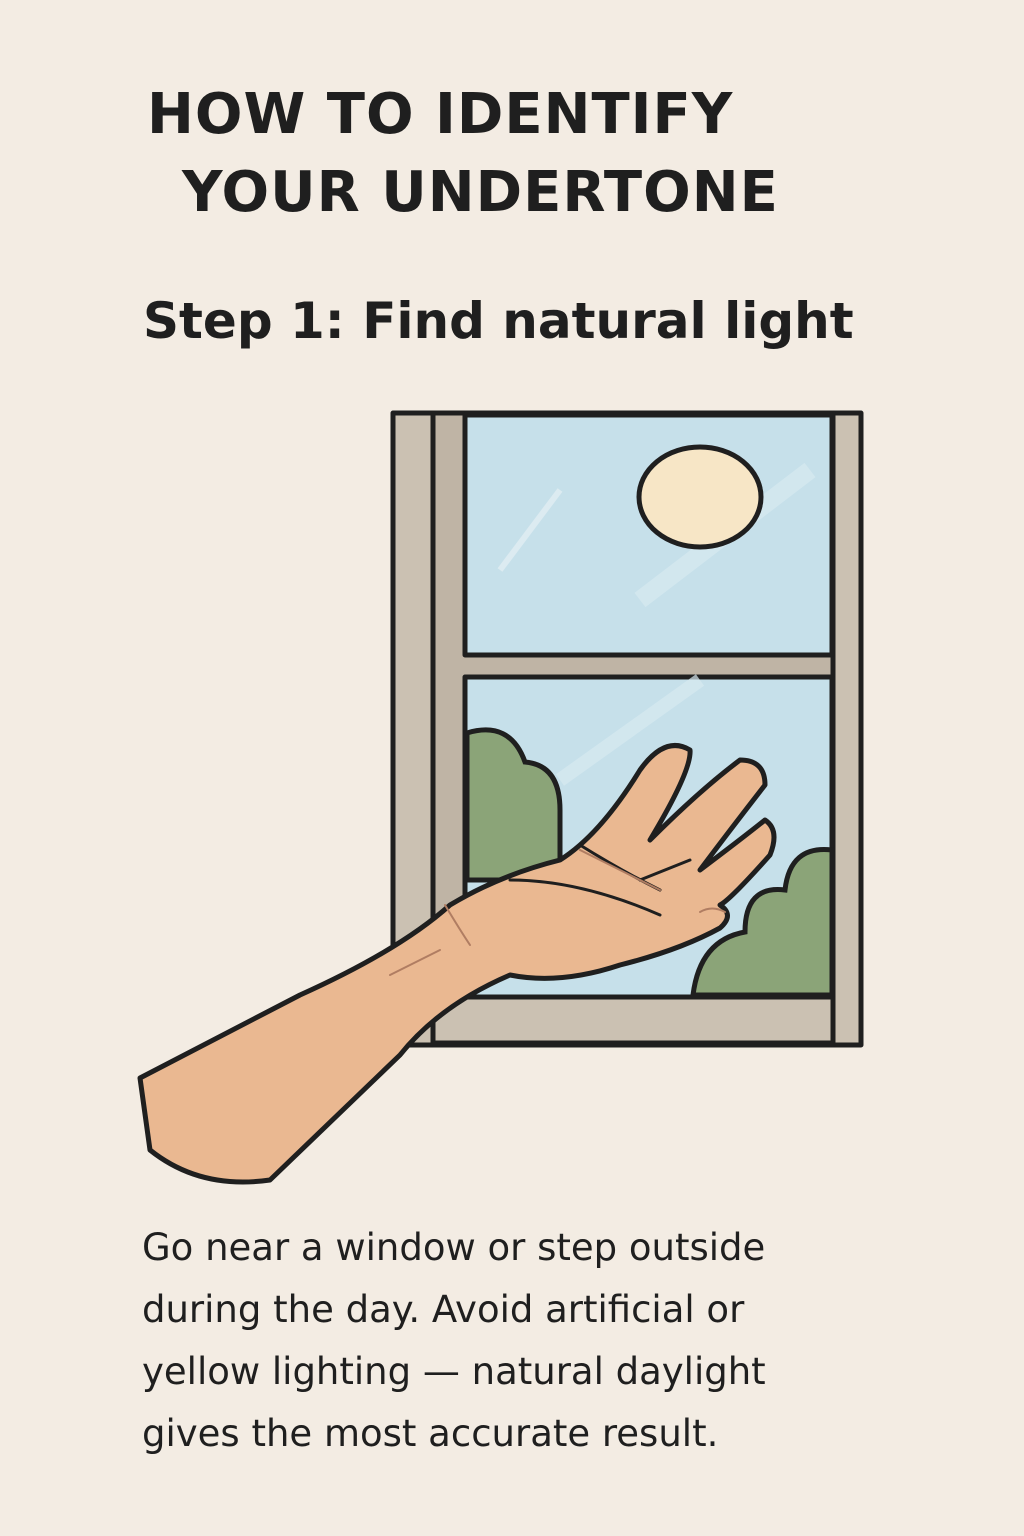 This screenshot has height=1536, width=1024. What do you see at coordinates (454, 1247) in the screenshot?
I see `body-text-line: Go near a window or step outside` at bounding box center [454, 1247].